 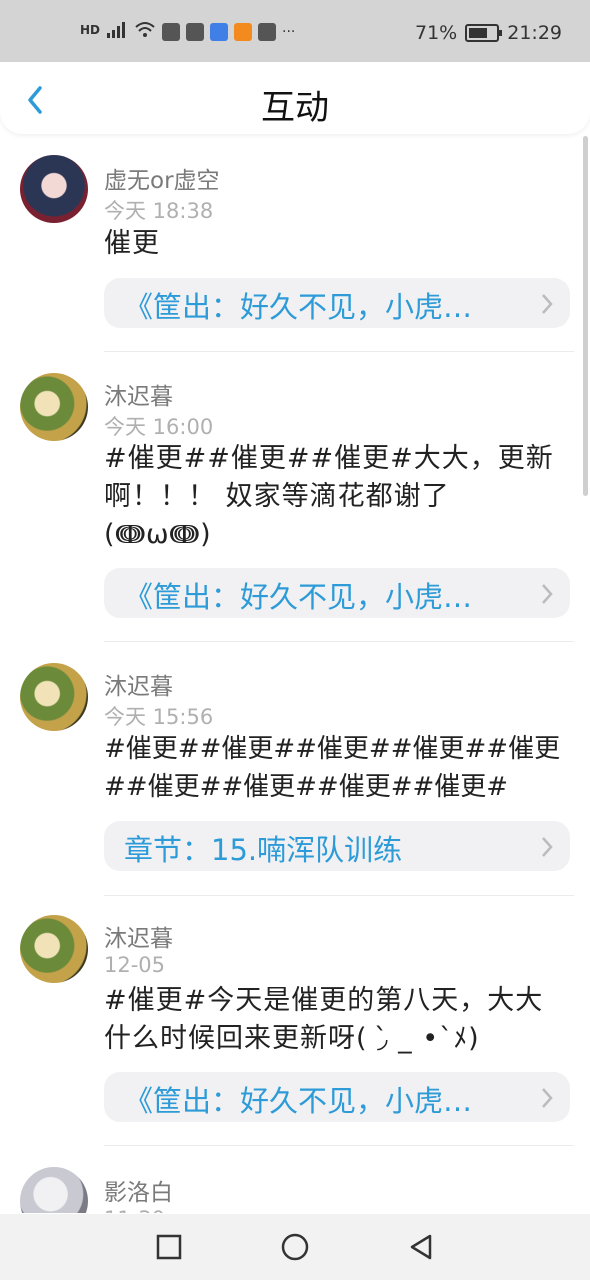 What do you see at coordinates (295, 108) in the screenshot?
I see `page-title: 互动` at bounding box center [295, 108].